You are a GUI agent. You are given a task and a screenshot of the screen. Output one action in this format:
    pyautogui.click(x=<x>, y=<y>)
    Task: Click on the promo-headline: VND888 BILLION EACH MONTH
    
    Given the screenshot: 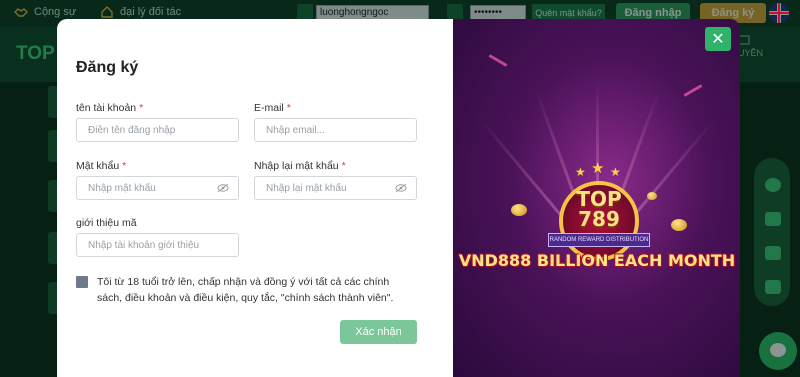 What is the action you would take?
    pyautogui.click(x=597, y=260)
    